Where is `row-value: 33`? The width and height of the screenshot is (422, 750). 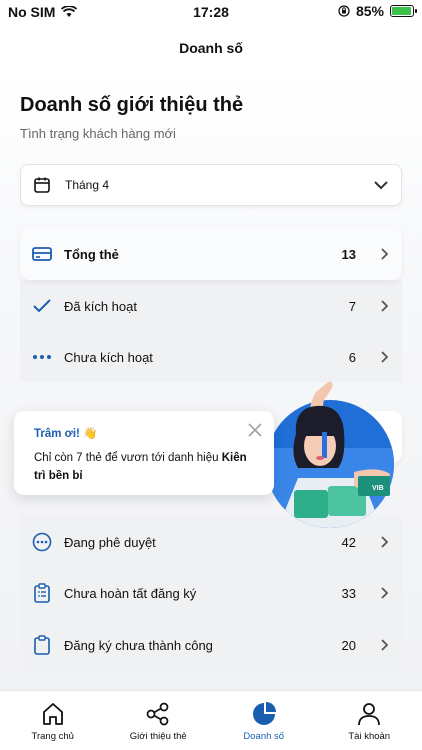
row-value: 33 is located at coordinates (348, 593).